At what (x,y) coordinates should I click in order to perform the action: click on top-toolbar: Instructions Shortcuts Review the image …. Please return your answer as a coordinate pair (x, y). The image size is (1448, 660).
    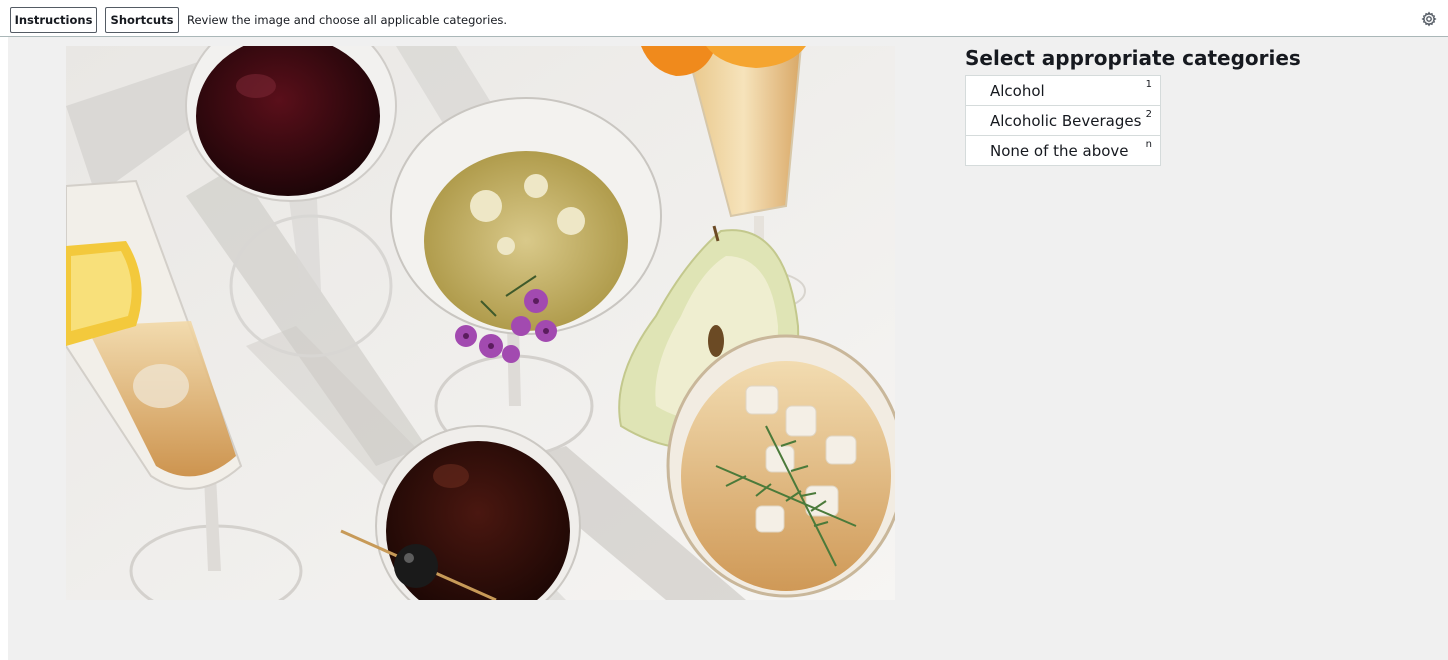
    Looking at the image, I should click on (724, 18).